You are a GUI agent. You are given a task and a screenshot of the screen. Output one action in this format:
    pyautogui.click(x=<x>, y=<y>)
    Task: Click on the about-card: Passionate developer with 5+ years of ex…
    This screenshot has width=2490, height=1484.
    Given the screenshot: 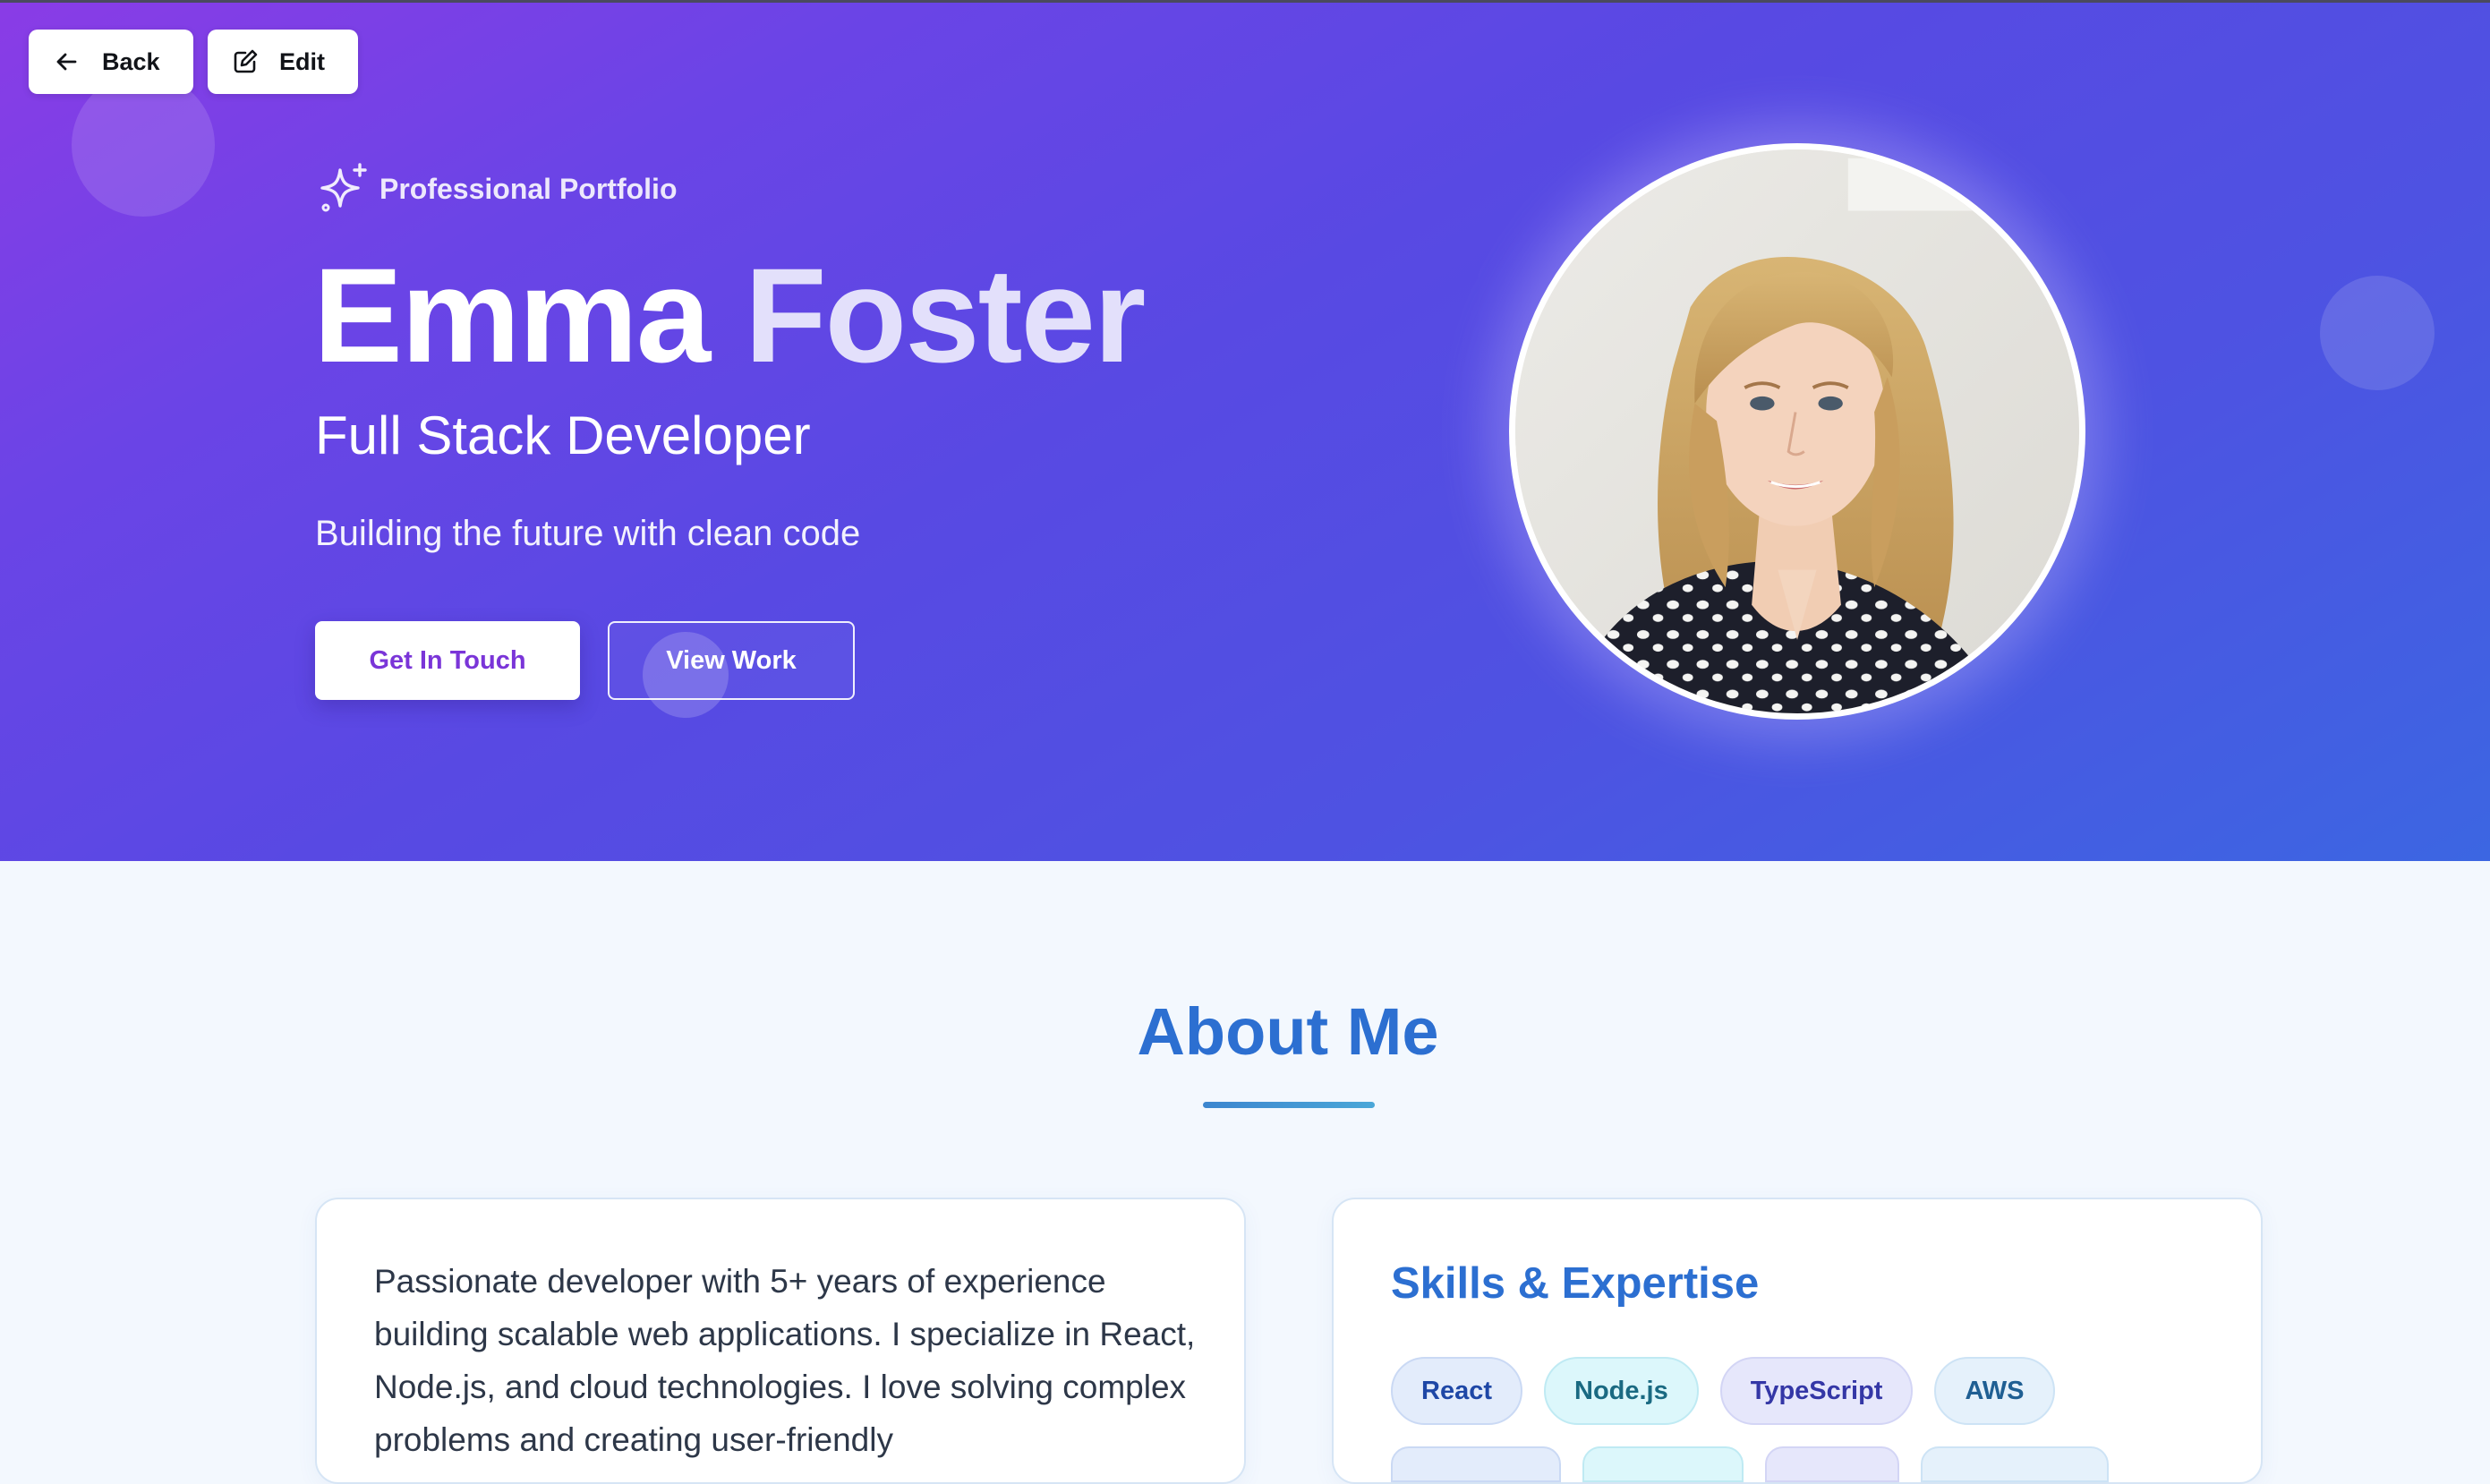 What is the action you would take?
    pyautogui.click(x=781, y=1341)
    